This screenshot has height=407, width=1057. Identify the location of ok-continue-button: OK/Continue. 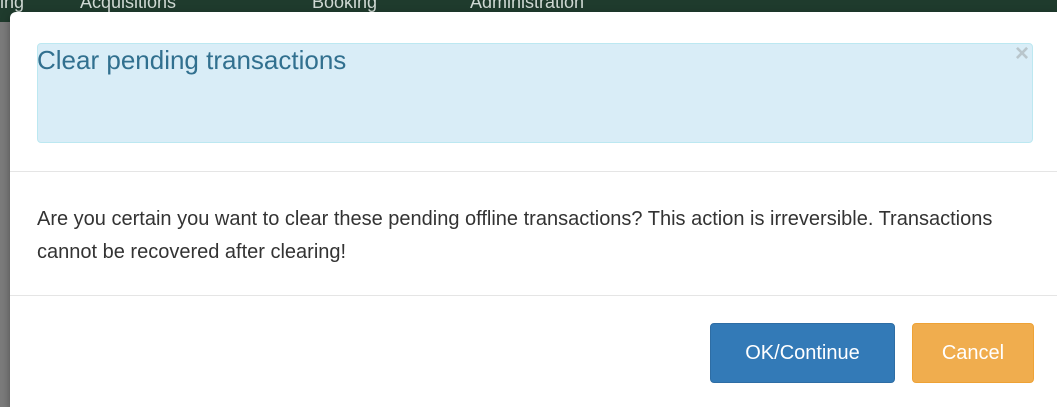
(802, 353).